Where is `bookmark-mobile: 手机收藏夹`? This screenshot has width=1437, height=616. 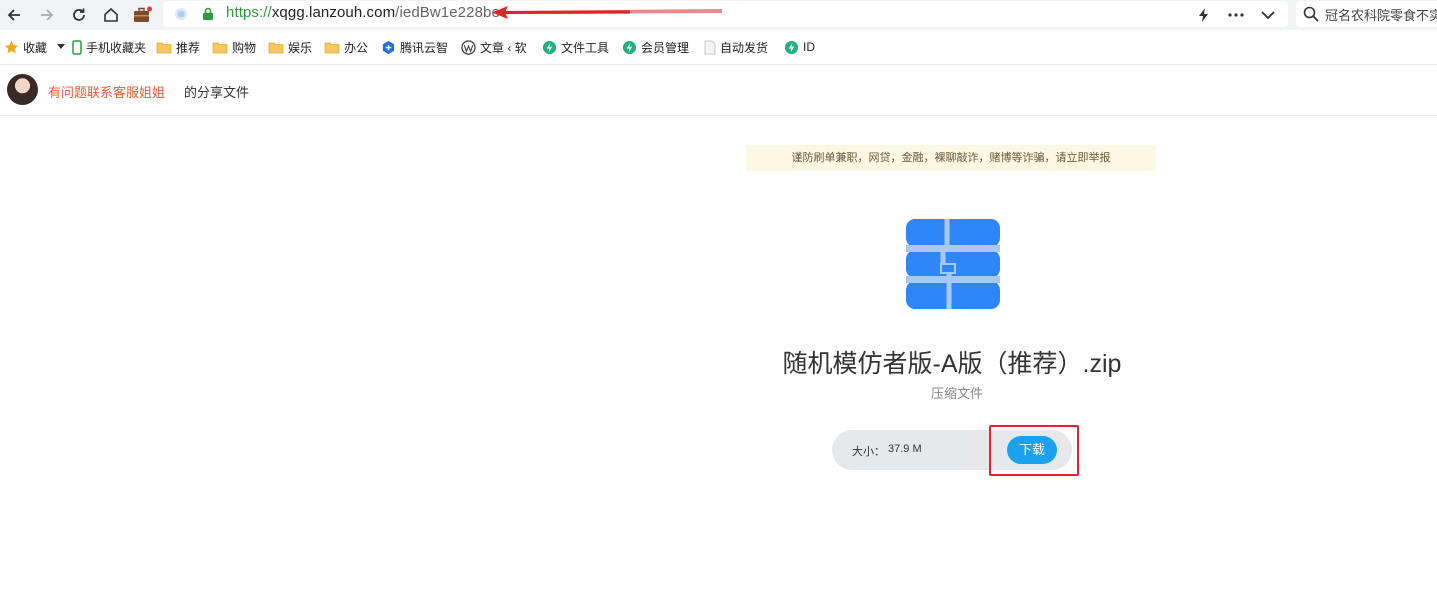
bookmark-mobile: 手机收藏夹 is located at coordinates (109, 47).